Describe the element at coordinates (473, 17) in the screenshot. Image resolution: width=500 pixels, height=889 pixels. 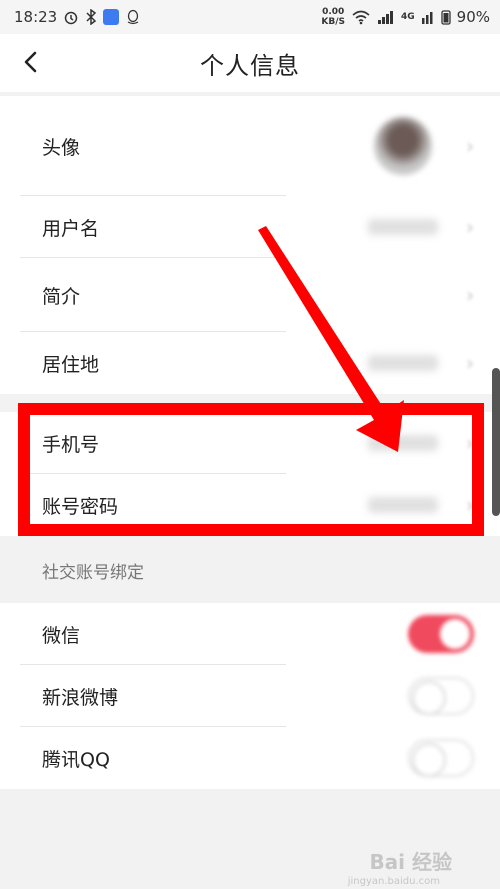
I see `battery-percent: 90%` at that location.